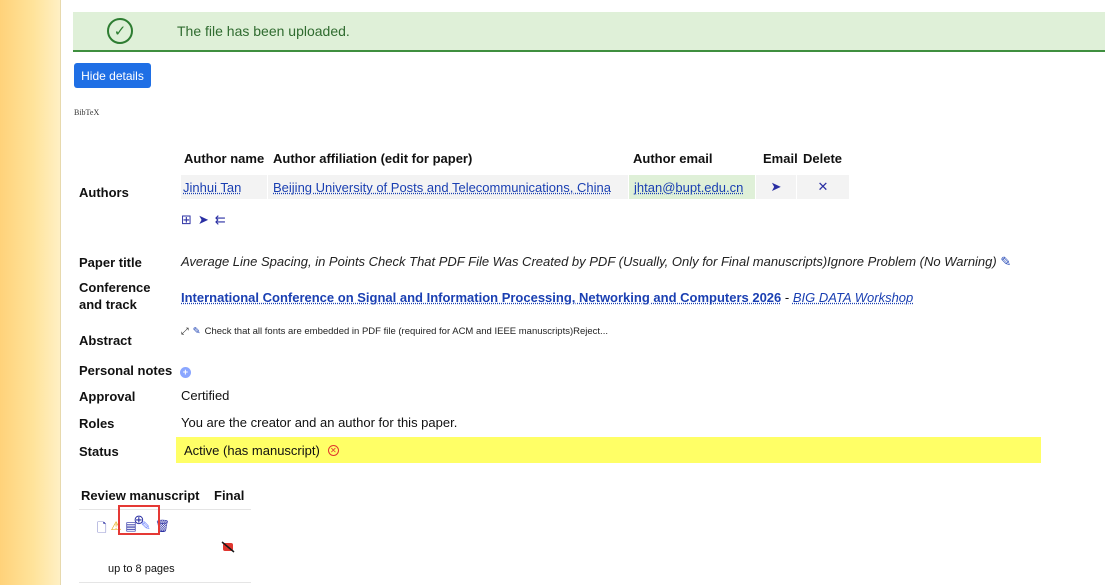 The width and height of the screenshot is (1105, 585). Describe the element at coordinates (252, 450) in the screenshot. I see `status-value: Active (has manuscript)` at that location.